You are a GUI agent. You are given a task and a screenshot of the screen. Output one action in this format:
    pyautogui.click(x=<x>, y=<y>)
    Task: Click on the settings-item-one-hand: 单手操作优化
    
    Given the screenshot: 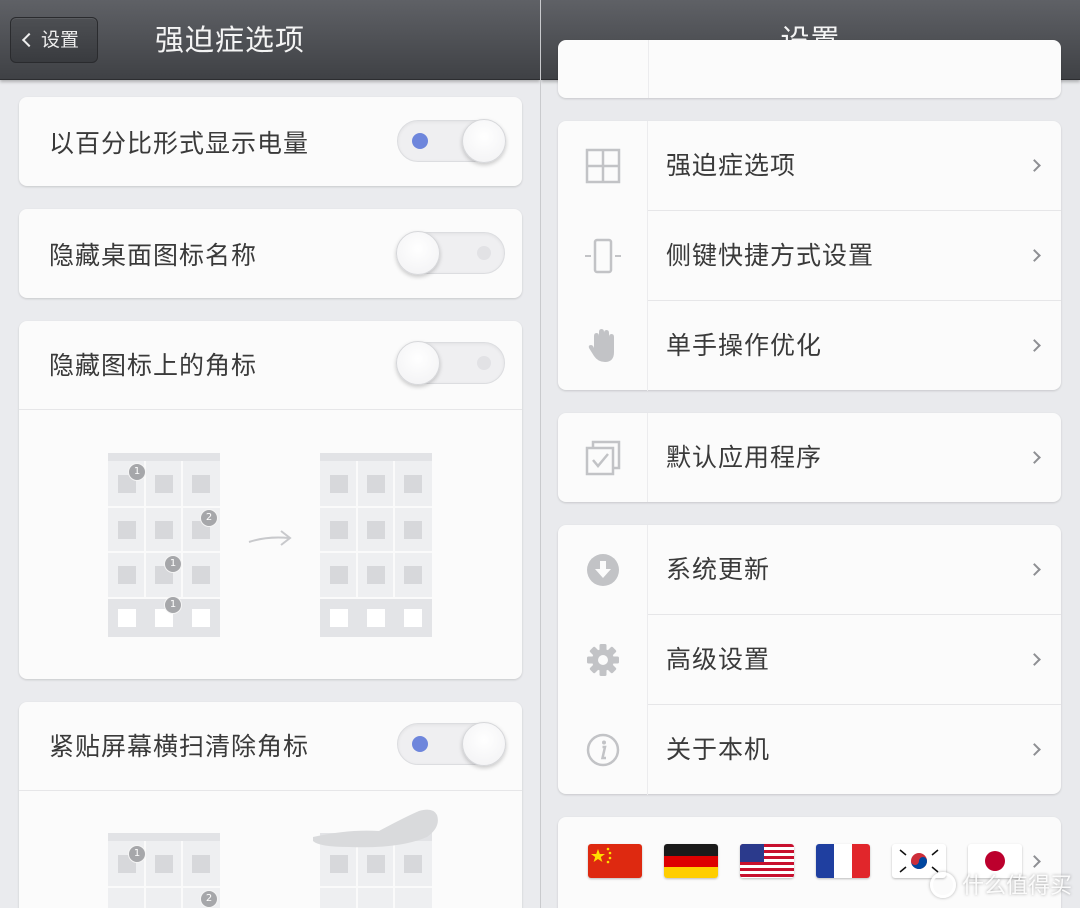 What is the action you would take?
    pyautogui.click(x=809, y=346)
    